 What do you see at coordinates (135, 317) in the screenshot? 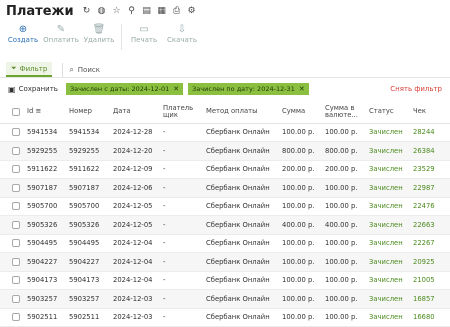
I see `cell-date: 2024-12-03` at bounding box center [135, 317].